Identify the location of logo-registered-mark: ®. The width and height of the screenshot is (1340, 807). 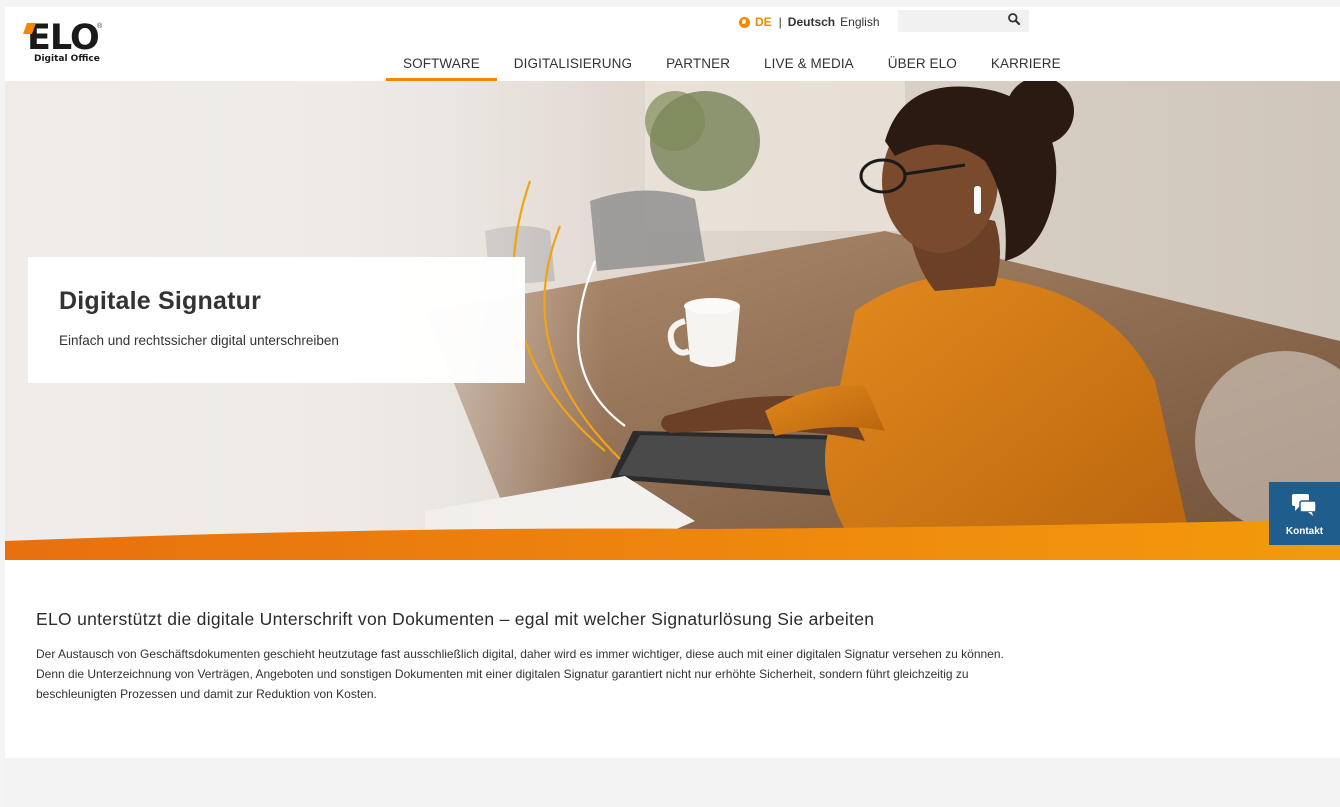
(100, 26).